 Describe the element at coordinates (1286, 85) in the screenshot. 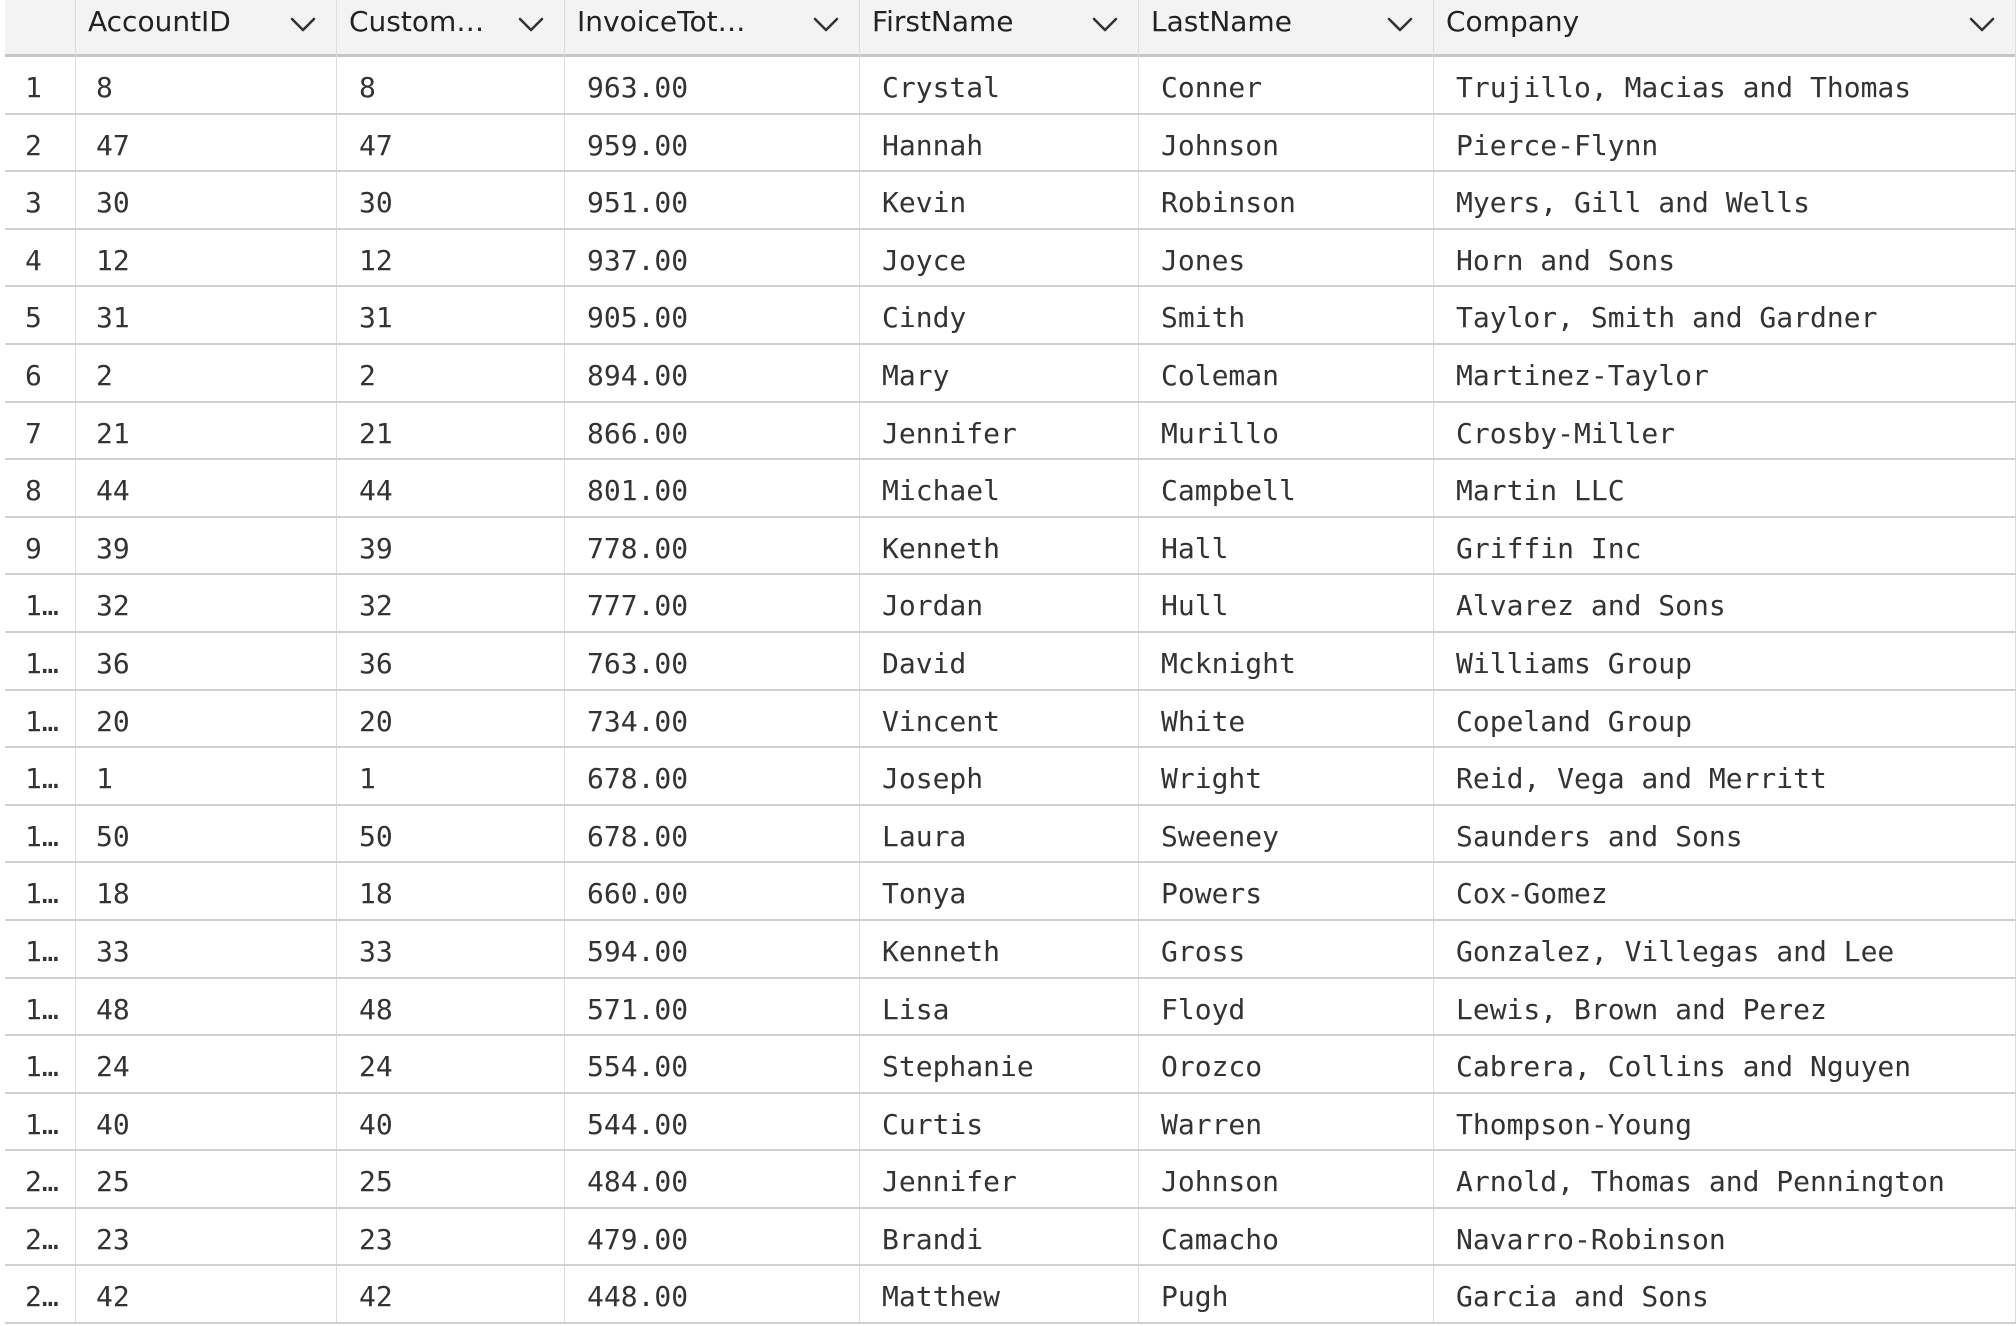

I see `cell-lastname: Conner` at that location.